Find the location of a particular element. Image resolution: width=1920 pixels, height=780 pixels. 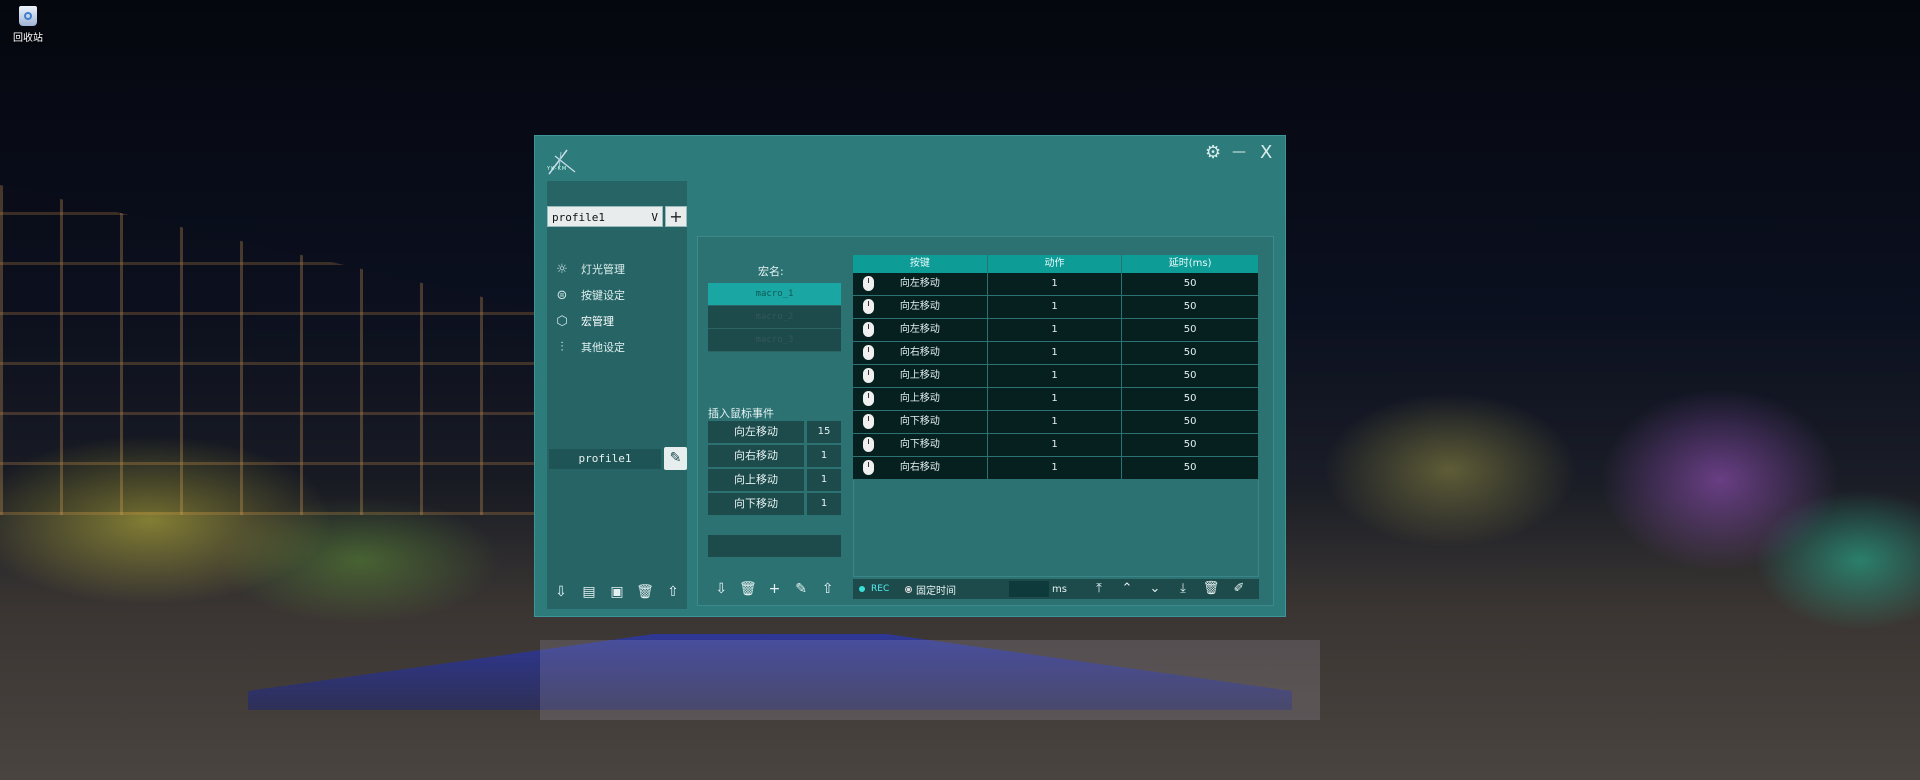

sidebar: profile1 V + ☼ 灯光管理 ⊜ 按键设定 ⬡ 宏管理 ⫶ 其他设定 is located at coordinates (617, 395).